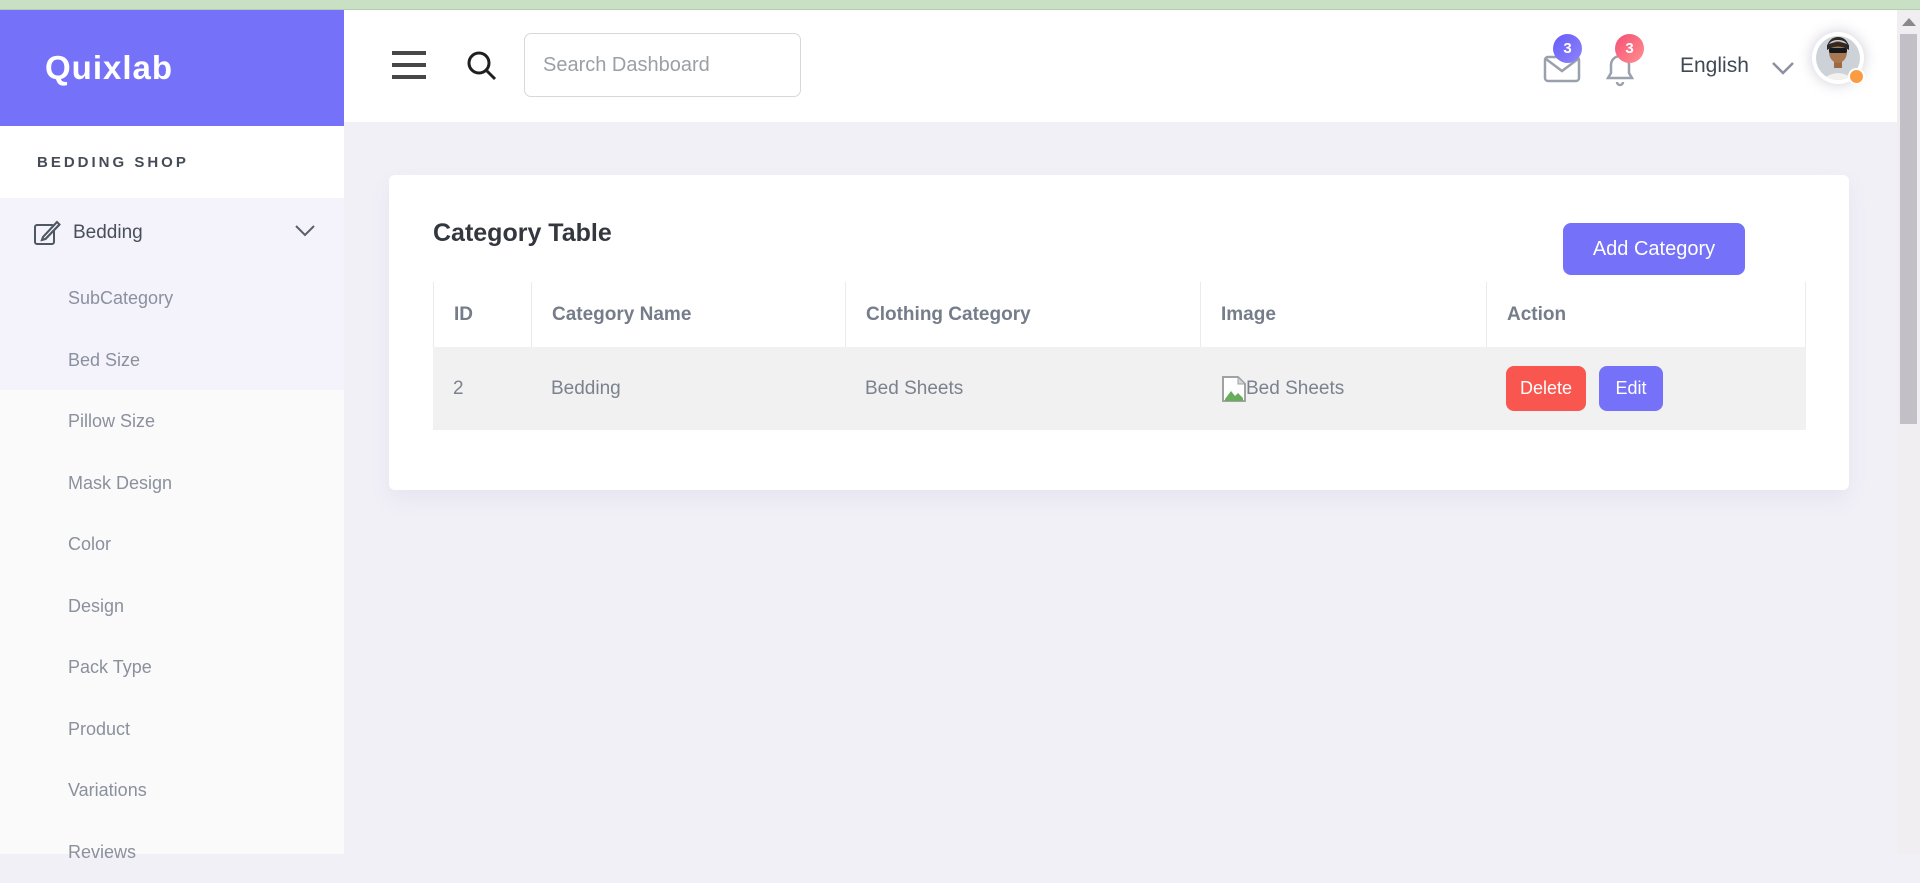 The image size is (1920, 883). What do you see at coordinates (172, 422) in the screenshot?
I see `sidebar-item-pillow-size: Pillow Size` at bounding box center [172, 422].